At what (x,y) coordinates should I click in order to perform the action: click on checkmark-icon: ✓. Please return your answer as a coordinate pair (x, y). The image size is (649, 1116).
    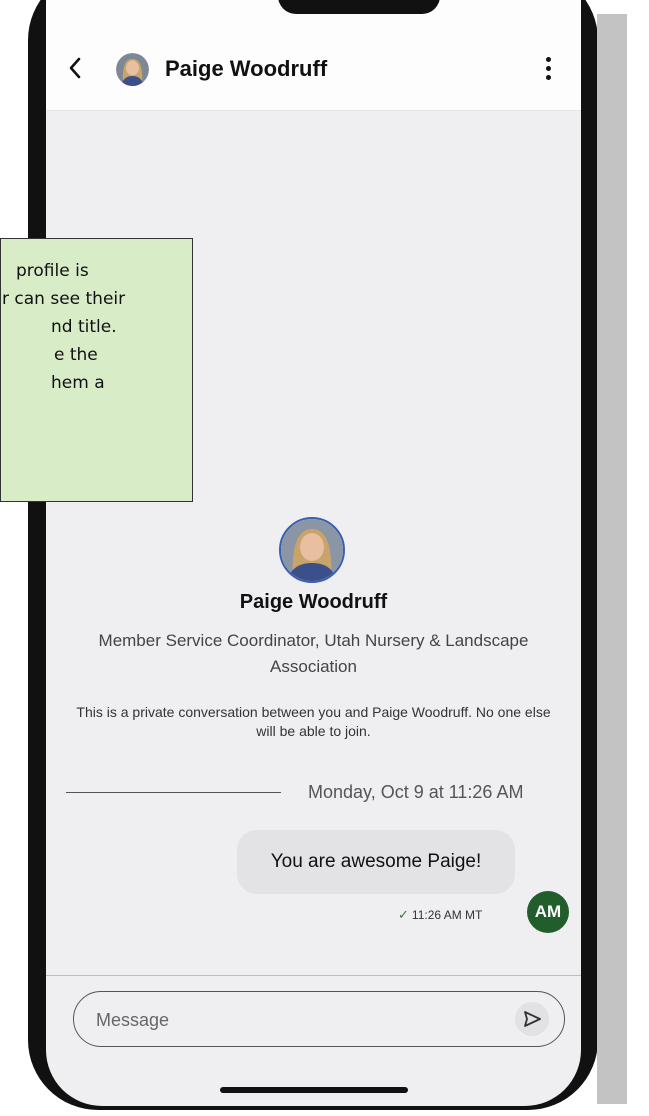
    Looking at the image, I should click on (403, 914).